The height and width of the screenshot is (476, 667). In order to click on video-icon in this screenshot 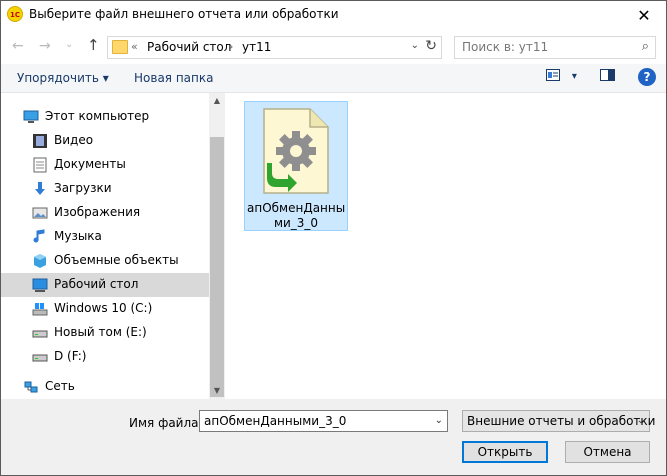, I will do `click(40, 141)`.